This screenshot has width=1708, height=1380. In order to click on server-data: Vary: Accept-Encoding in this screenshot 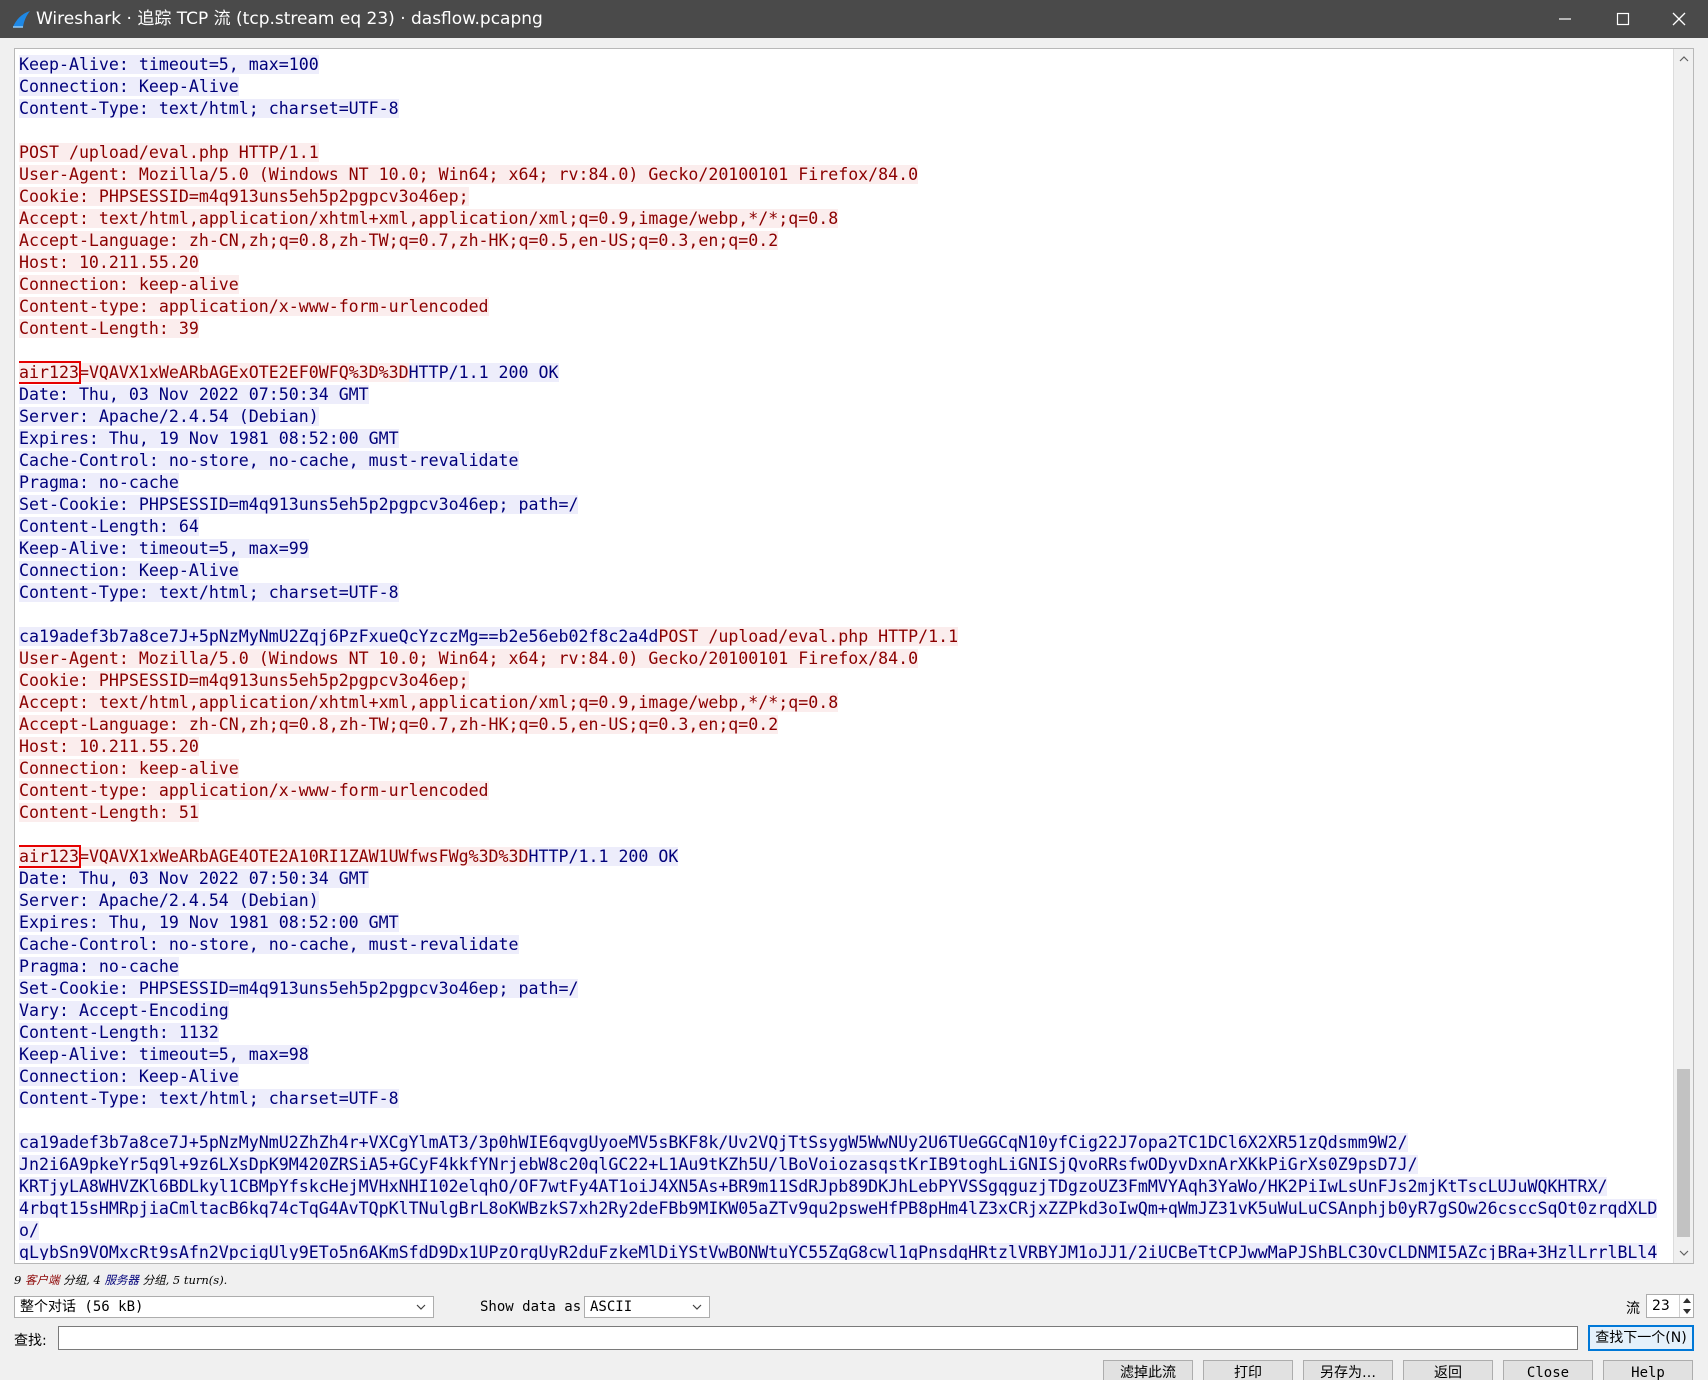, I will do `click(124, 1010)`.